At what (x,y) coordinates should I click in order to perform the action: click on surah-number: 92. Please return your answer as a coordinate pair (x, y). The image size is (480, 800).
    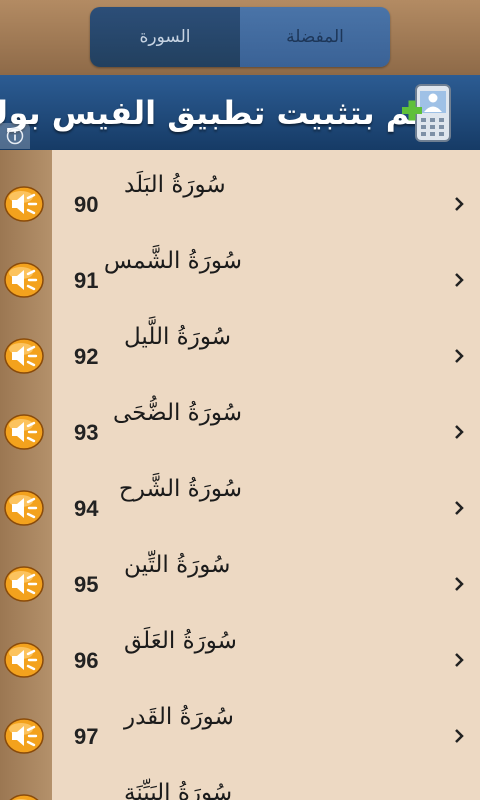
    Looking at the image, I should click on (86, 356).